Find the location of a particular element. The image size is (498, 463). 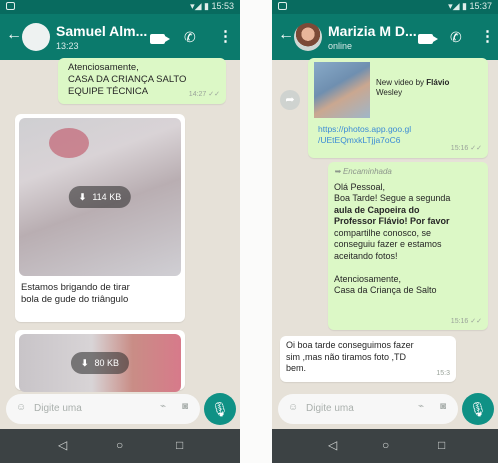

video-label: New video by is located at coordinates (400, 82).